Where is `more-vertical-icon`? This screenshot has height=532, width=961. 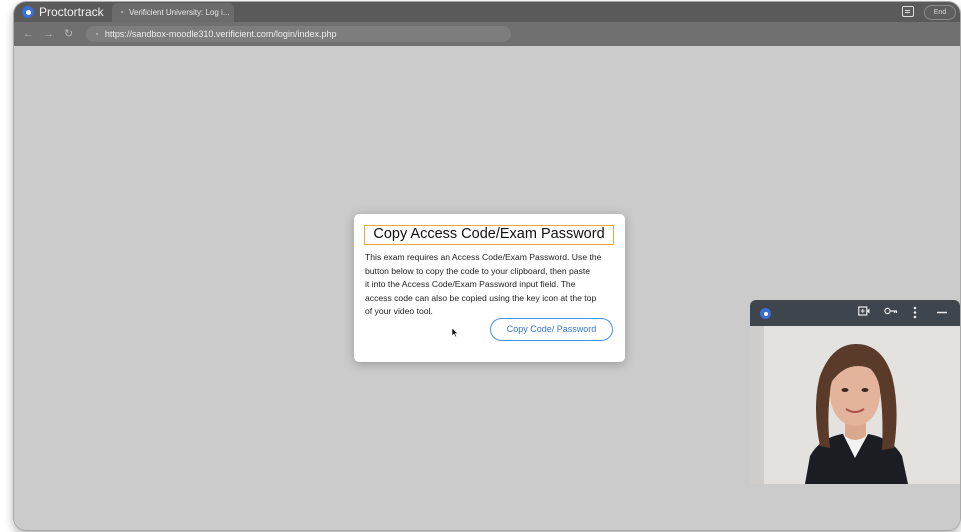
more-vertical-icon is located at coordinates (915, 314).